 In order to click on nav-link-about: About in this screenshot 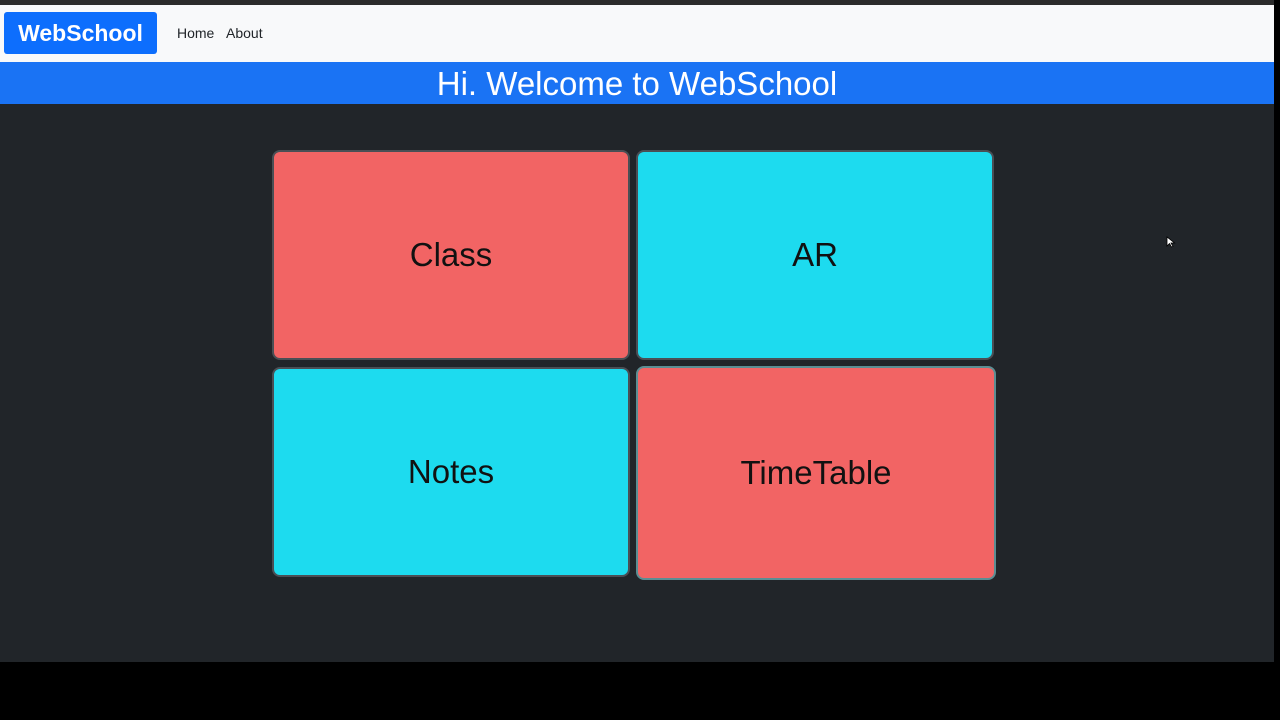, I will do `click(244, 33)`.